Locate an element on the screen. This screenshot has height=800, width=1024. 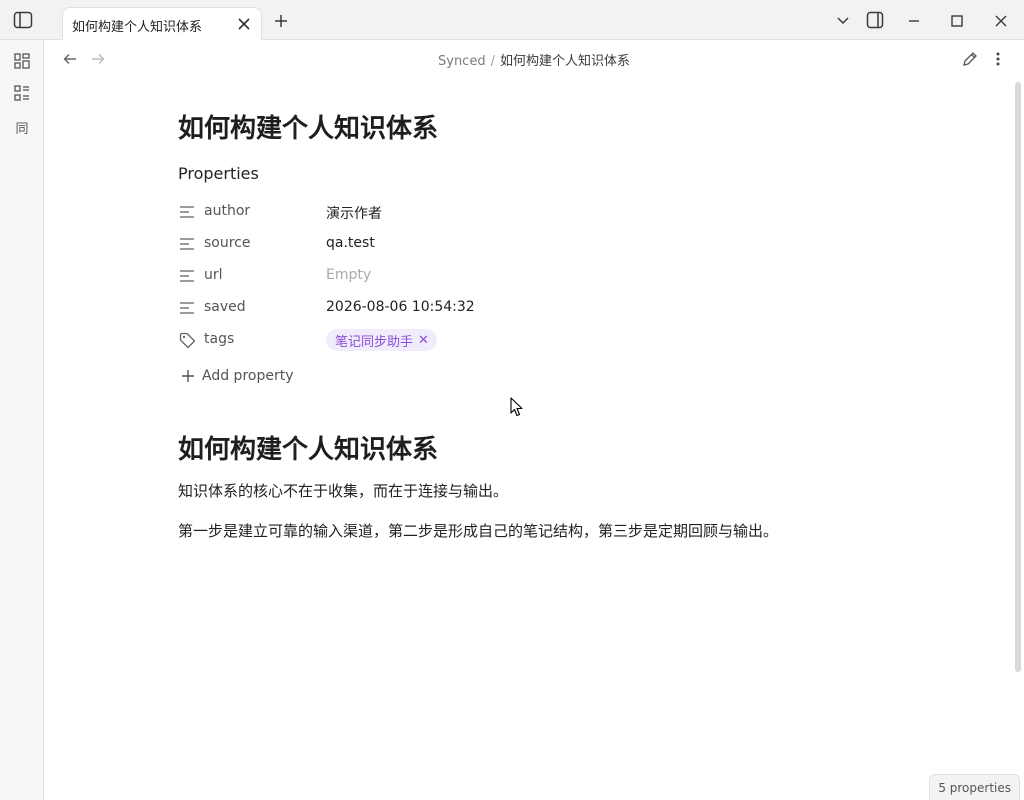
status-bar-properties-count: 5 properties is located at coordinates (974, 787).